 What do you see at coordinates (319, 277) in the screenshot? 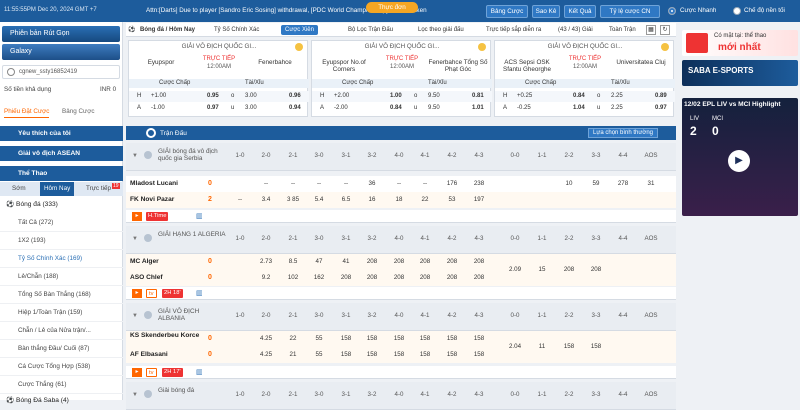
I see `odds-cell: 162` at bounding box center [319, 277].